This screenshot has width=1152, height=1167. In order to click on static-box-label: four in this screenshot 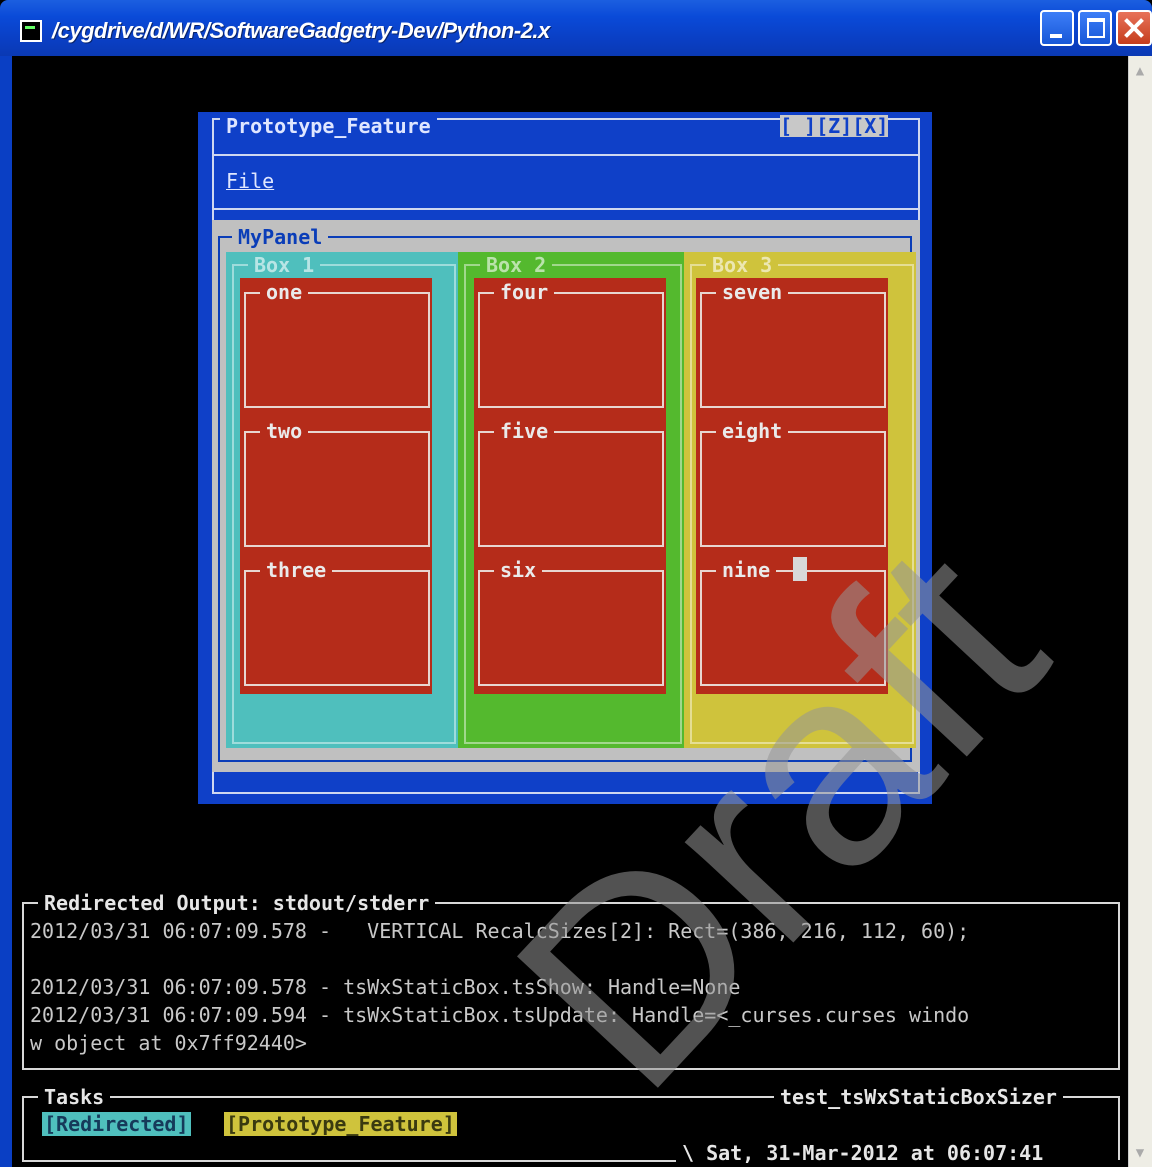, I will do `click(524, 292)`.